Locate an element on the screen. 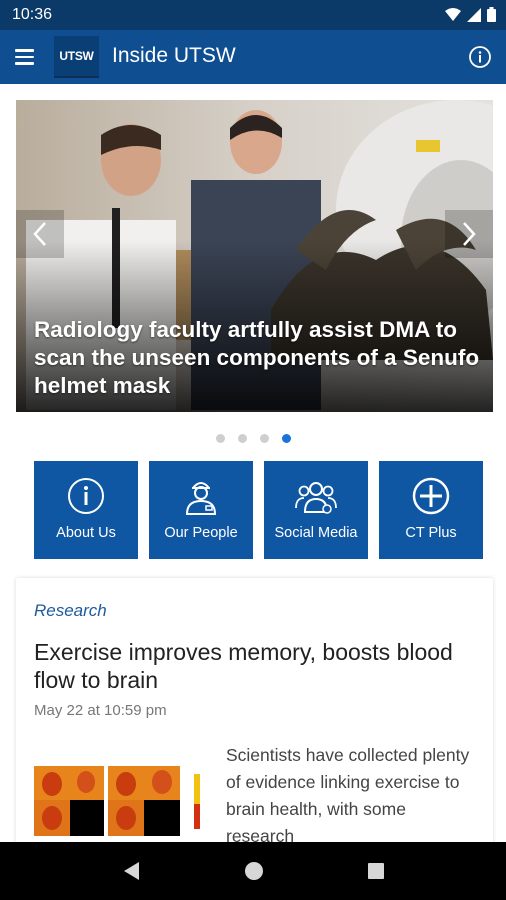  carousel-indicator is located at coordinates (253, 438).